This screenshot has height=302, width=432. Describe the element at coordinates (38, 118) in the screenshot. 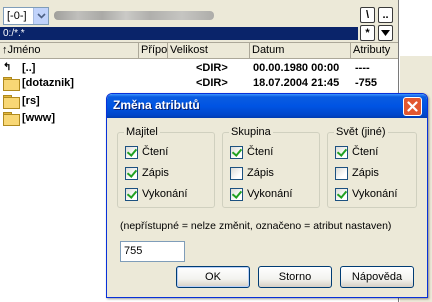

I see `item-name: [www]` at that location.